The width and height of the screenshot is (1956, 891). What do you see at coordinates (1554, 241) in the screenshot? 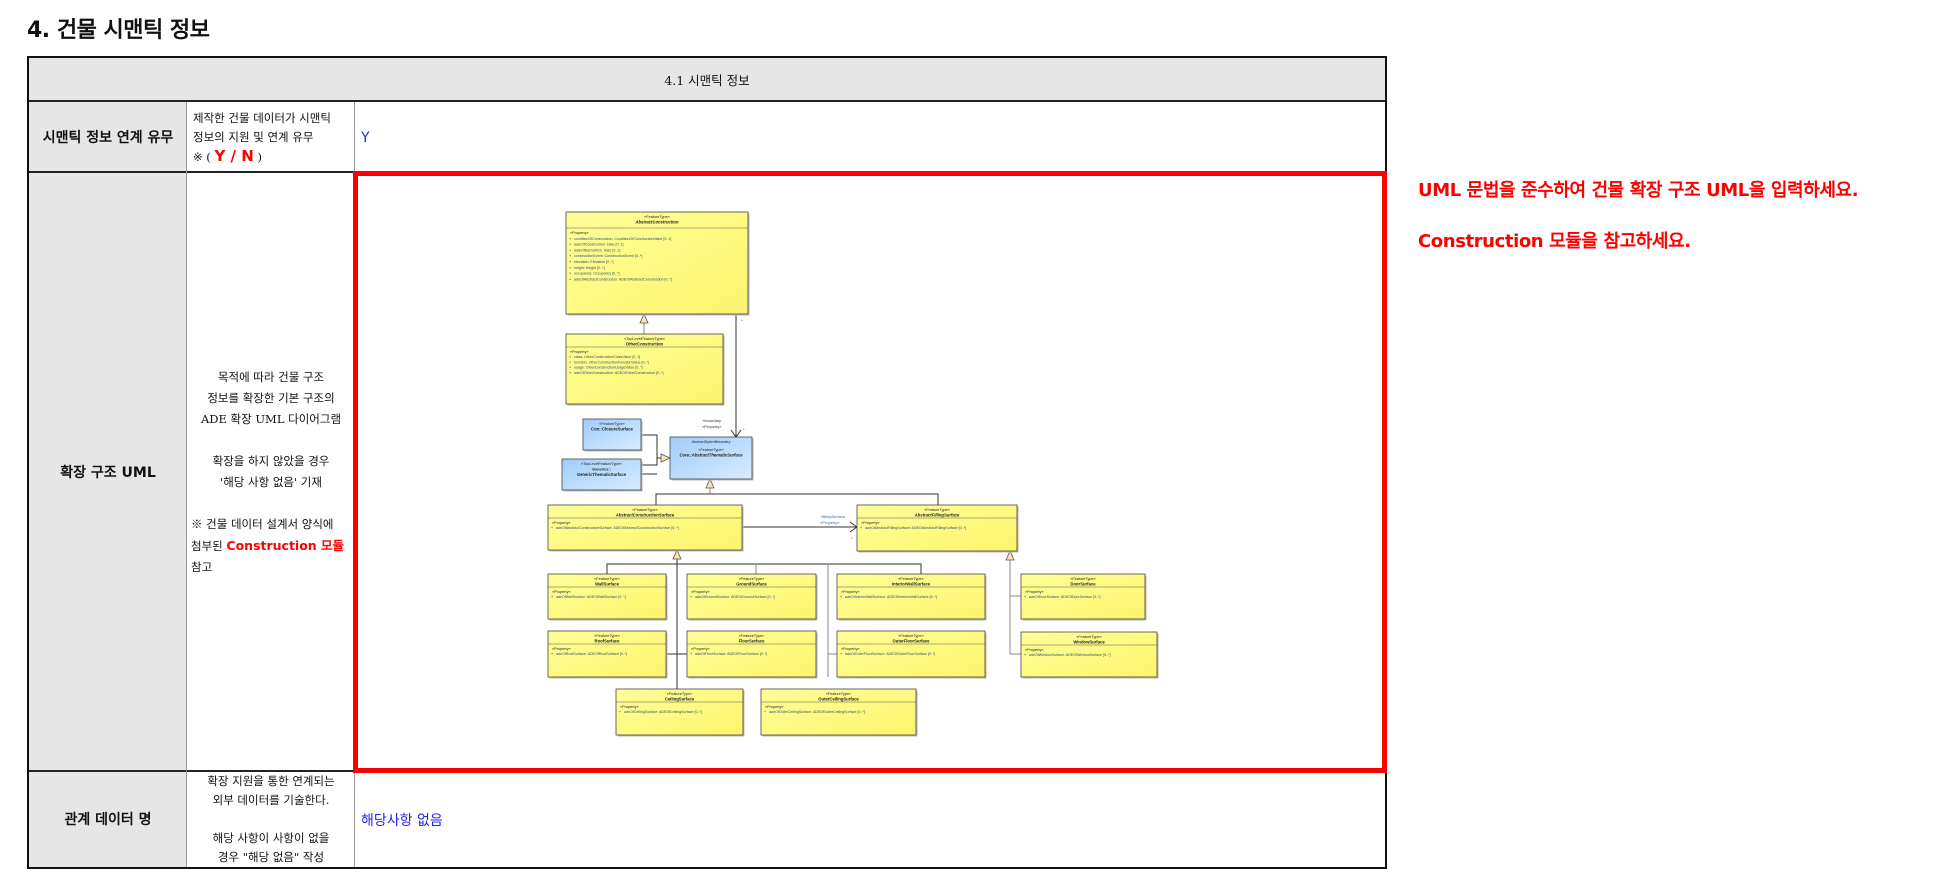
I see `instruction-note-construction: Construction 모듈을 참고하세요.` at bounding box center [1554, 241].